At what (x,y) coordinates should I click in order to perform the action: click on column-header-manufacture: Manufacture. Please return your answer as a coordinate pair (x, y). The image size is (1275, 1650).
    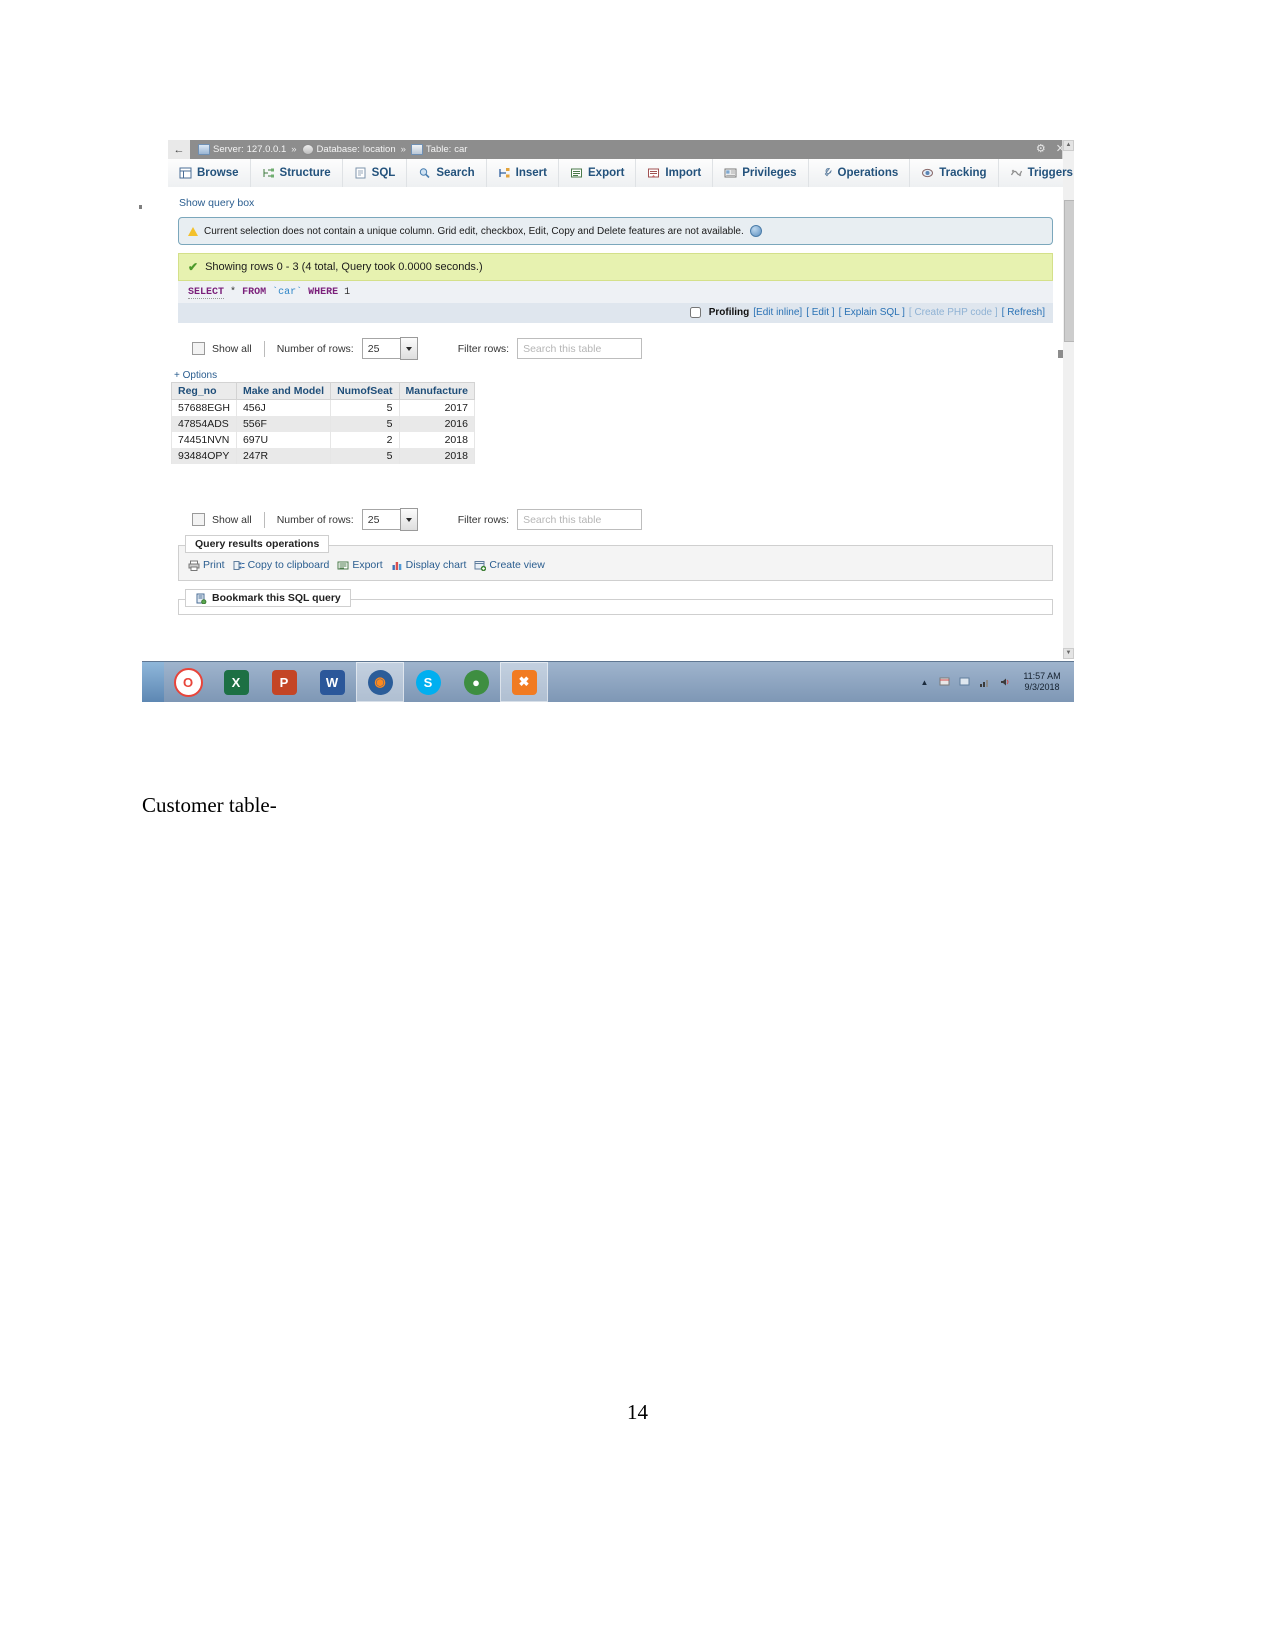
    Looking at the image, I should click on (436, 391).